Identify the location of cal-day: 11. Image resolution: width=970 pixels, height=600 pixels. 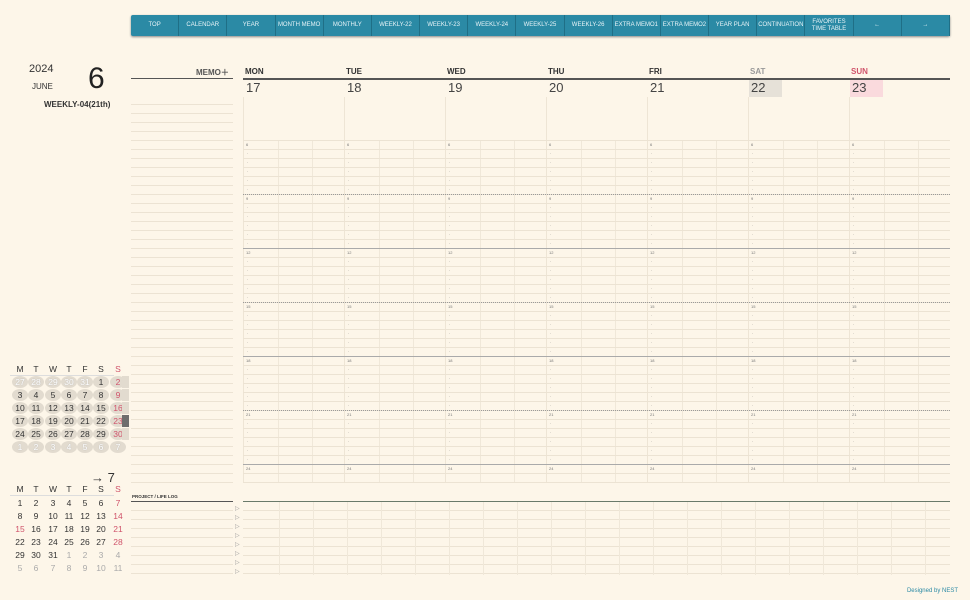
(36, 408).